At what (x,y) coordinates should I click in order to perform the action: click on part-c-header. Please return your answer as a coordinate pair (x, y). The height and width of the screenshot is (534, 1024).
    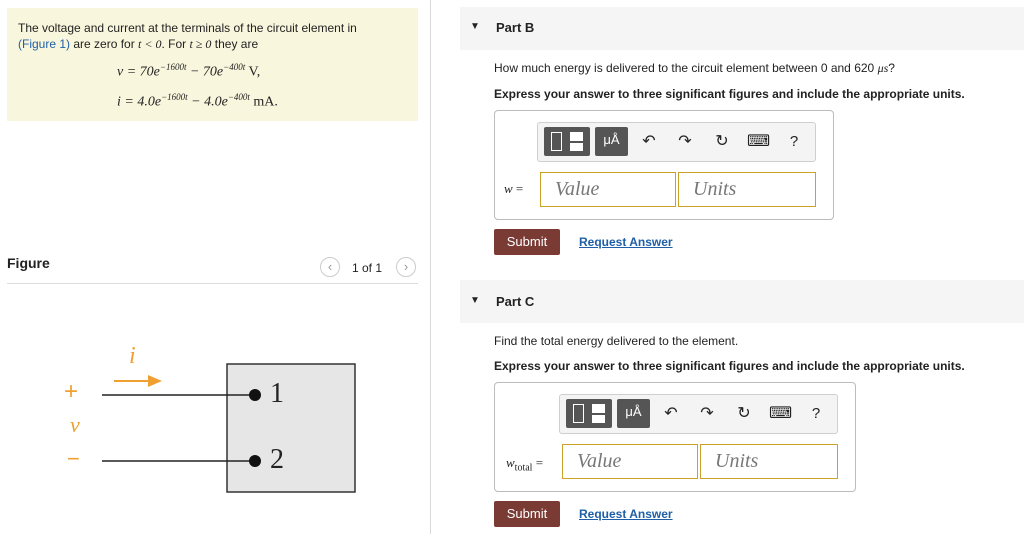
    Looking at the image, I should click on (742, 301).